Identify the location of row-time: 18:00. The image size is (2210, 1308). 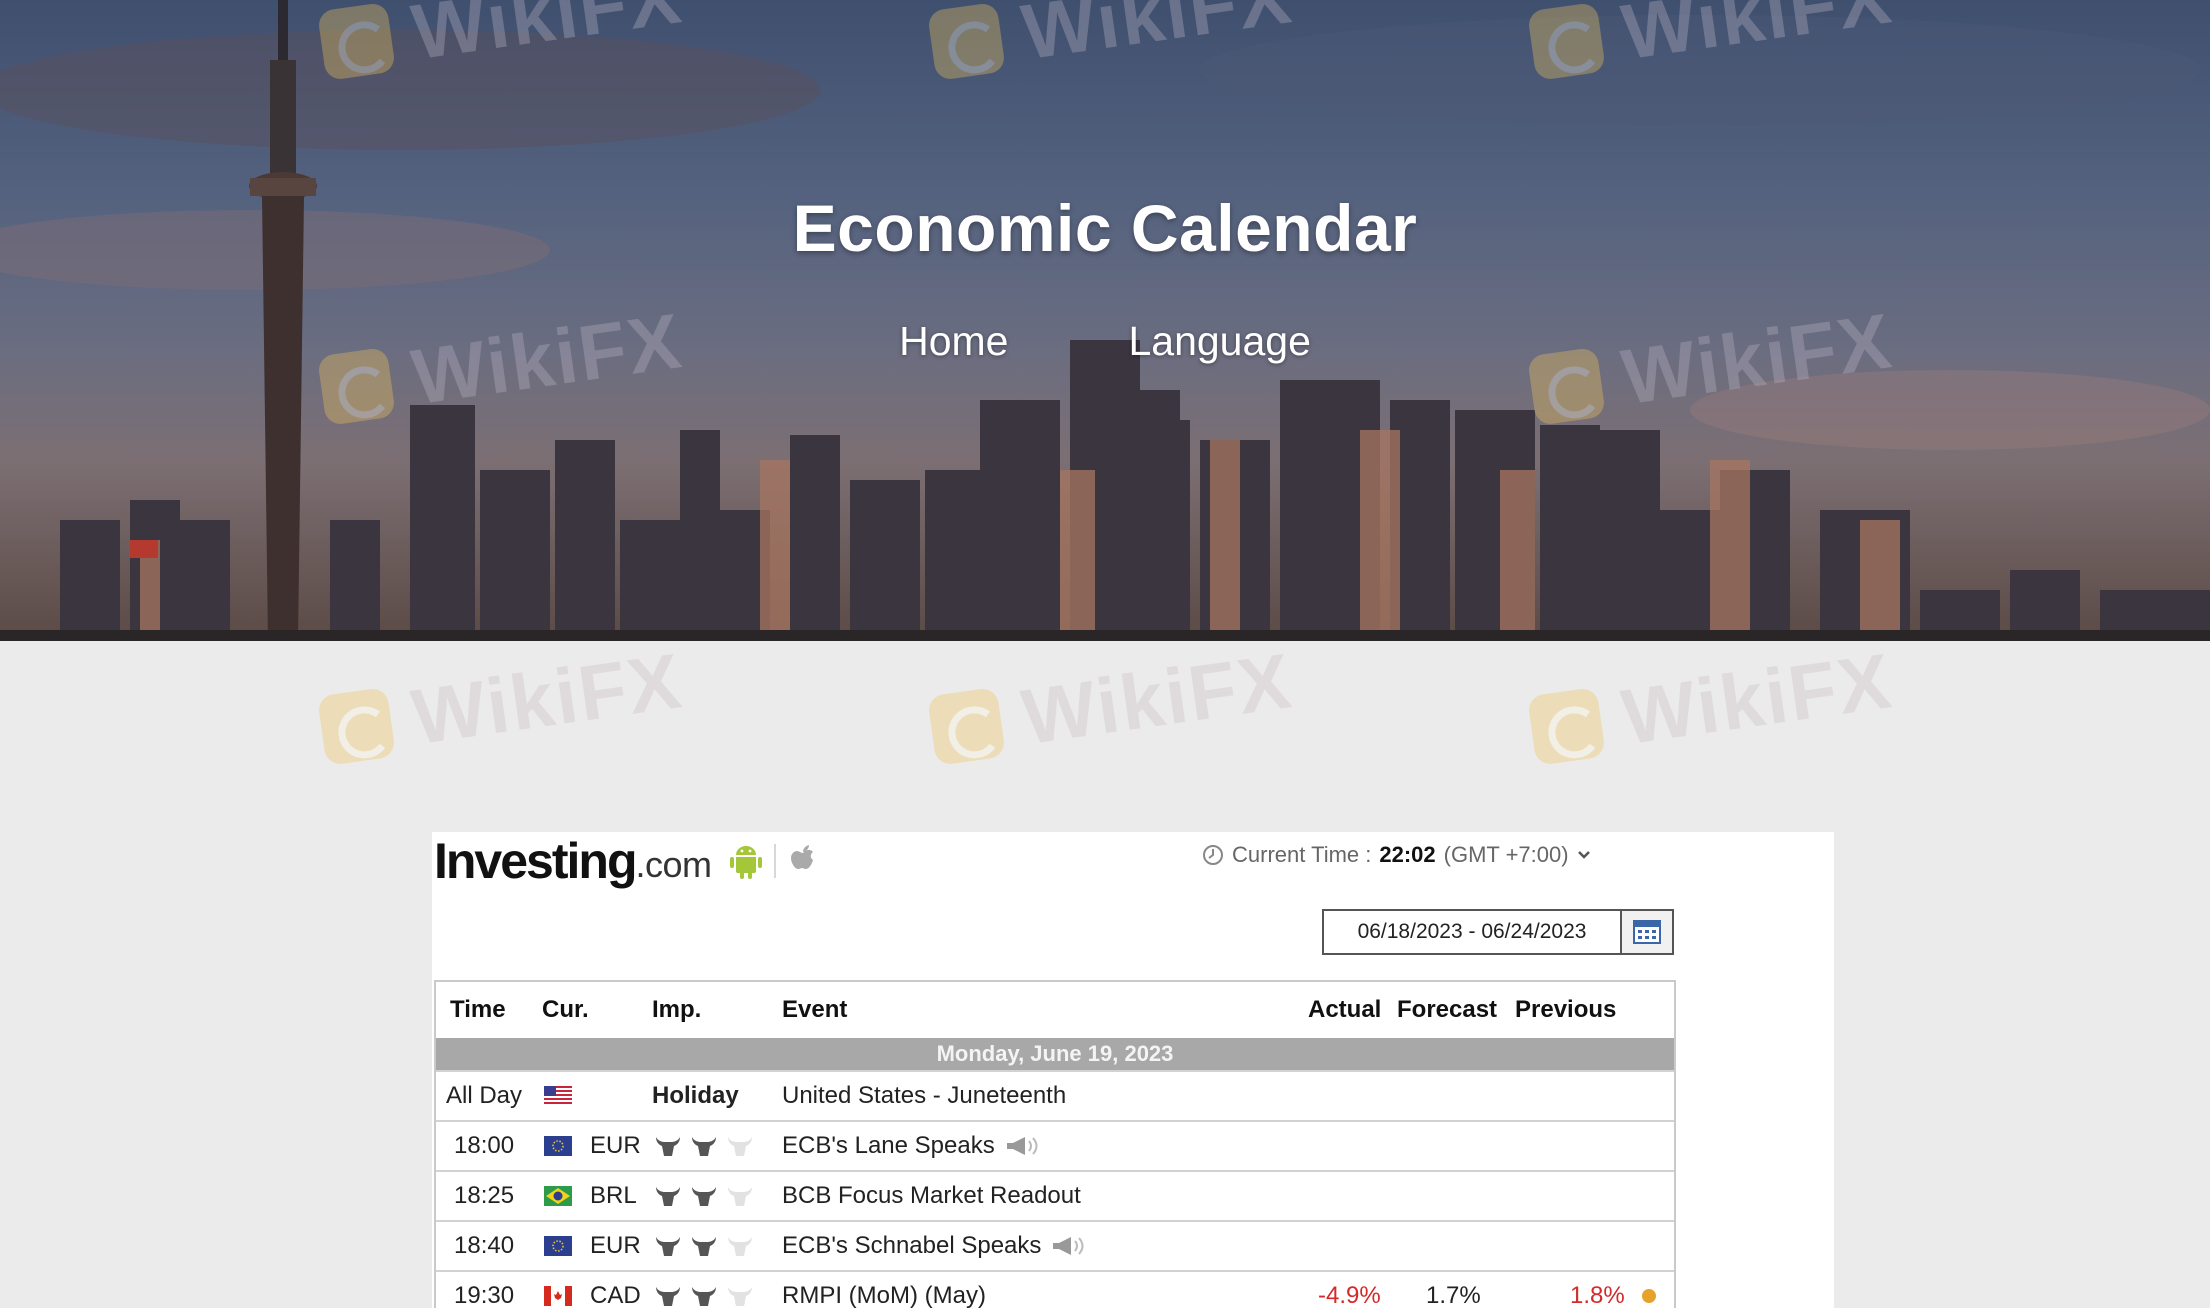
(484, 1145).